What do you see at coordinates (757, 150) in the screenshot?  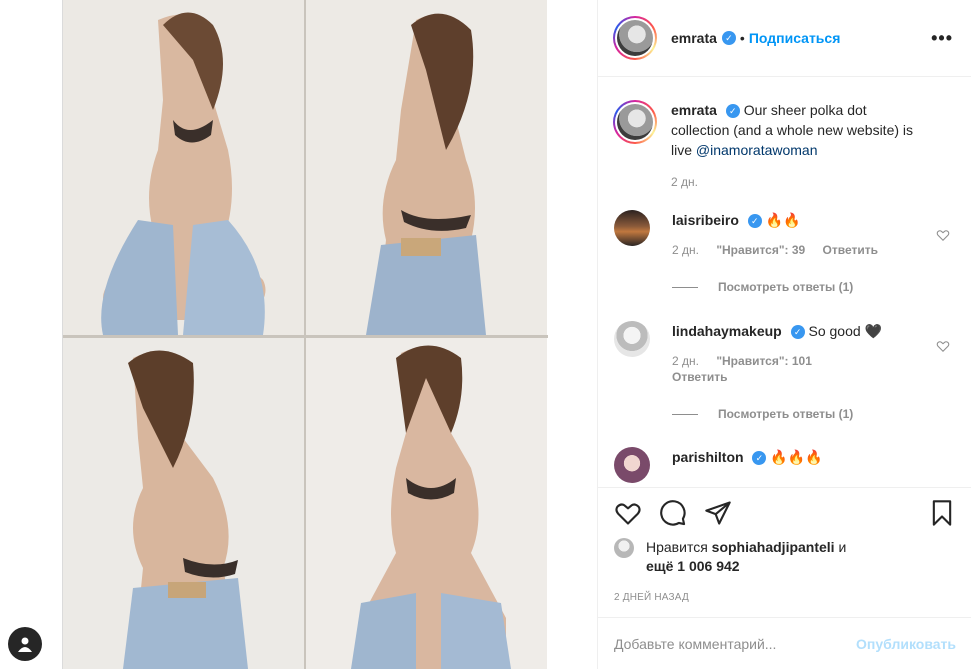 I see `caption-mention: @inamoratawoman` at bounding box center [757, 150].